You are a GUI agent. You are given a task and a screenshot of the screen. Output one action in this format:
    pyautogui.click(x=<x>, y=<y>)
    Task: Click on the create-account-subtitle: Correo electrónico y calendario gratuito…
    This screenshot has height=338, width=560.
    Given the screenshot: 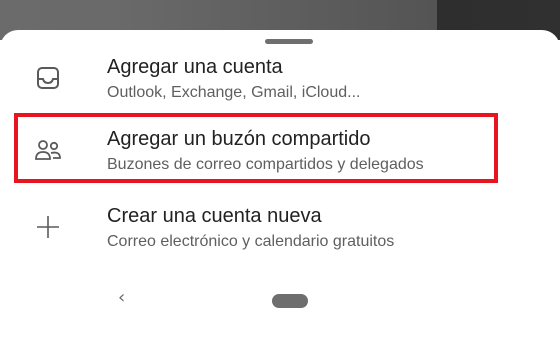 What is the action you would take?
    pyautogui.click(x=251, y=241)
    